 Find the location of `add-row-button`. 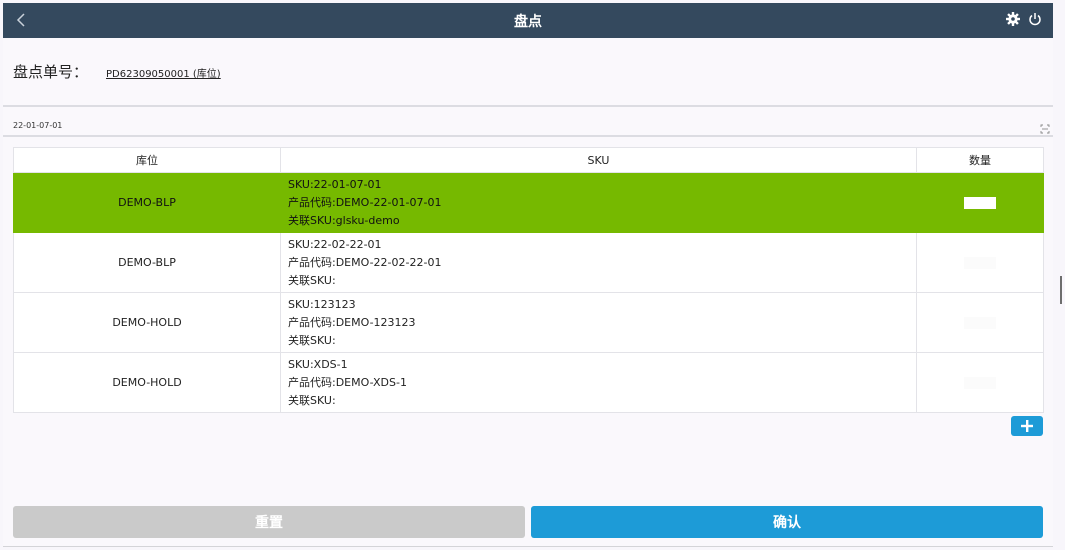

add-row-button is located at coordinates (1027, 426).